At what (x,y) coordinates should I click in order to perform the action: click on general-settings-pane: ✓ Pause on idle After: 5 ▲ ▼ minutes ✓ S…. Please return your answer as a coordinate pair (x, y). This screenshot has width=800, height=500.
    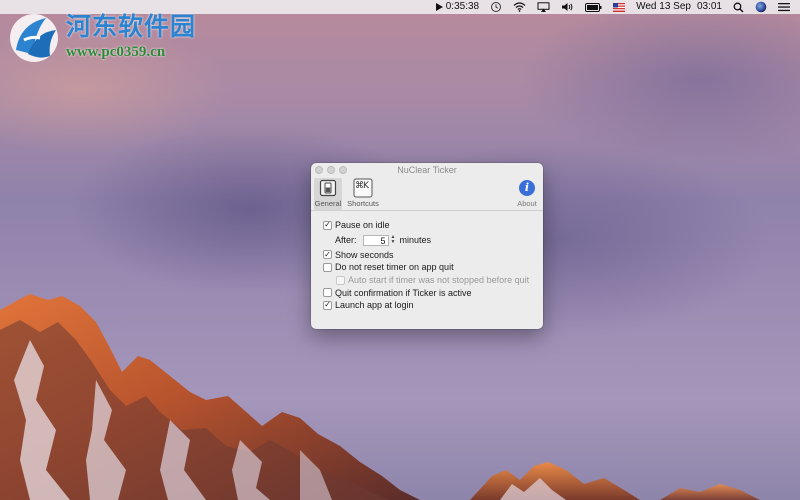
    Looking at the image, I should click on (427, 261).